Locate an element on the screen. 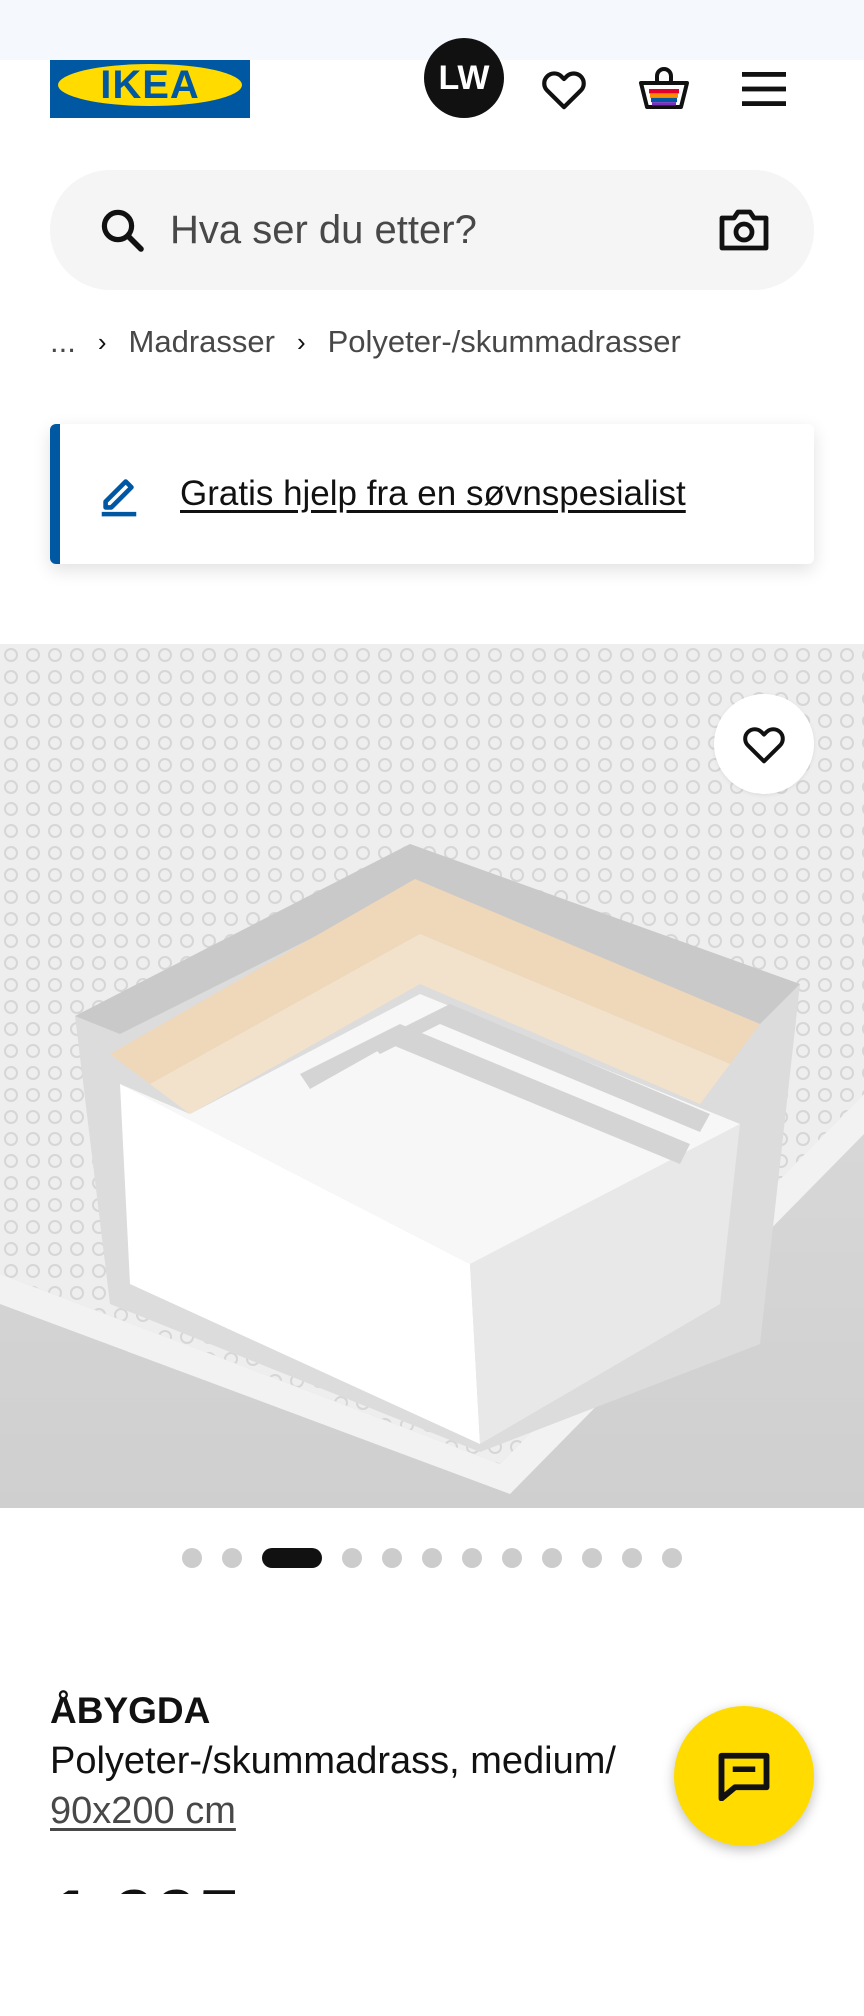  price-value: 1 995 is located at coordinates (145, 1887).